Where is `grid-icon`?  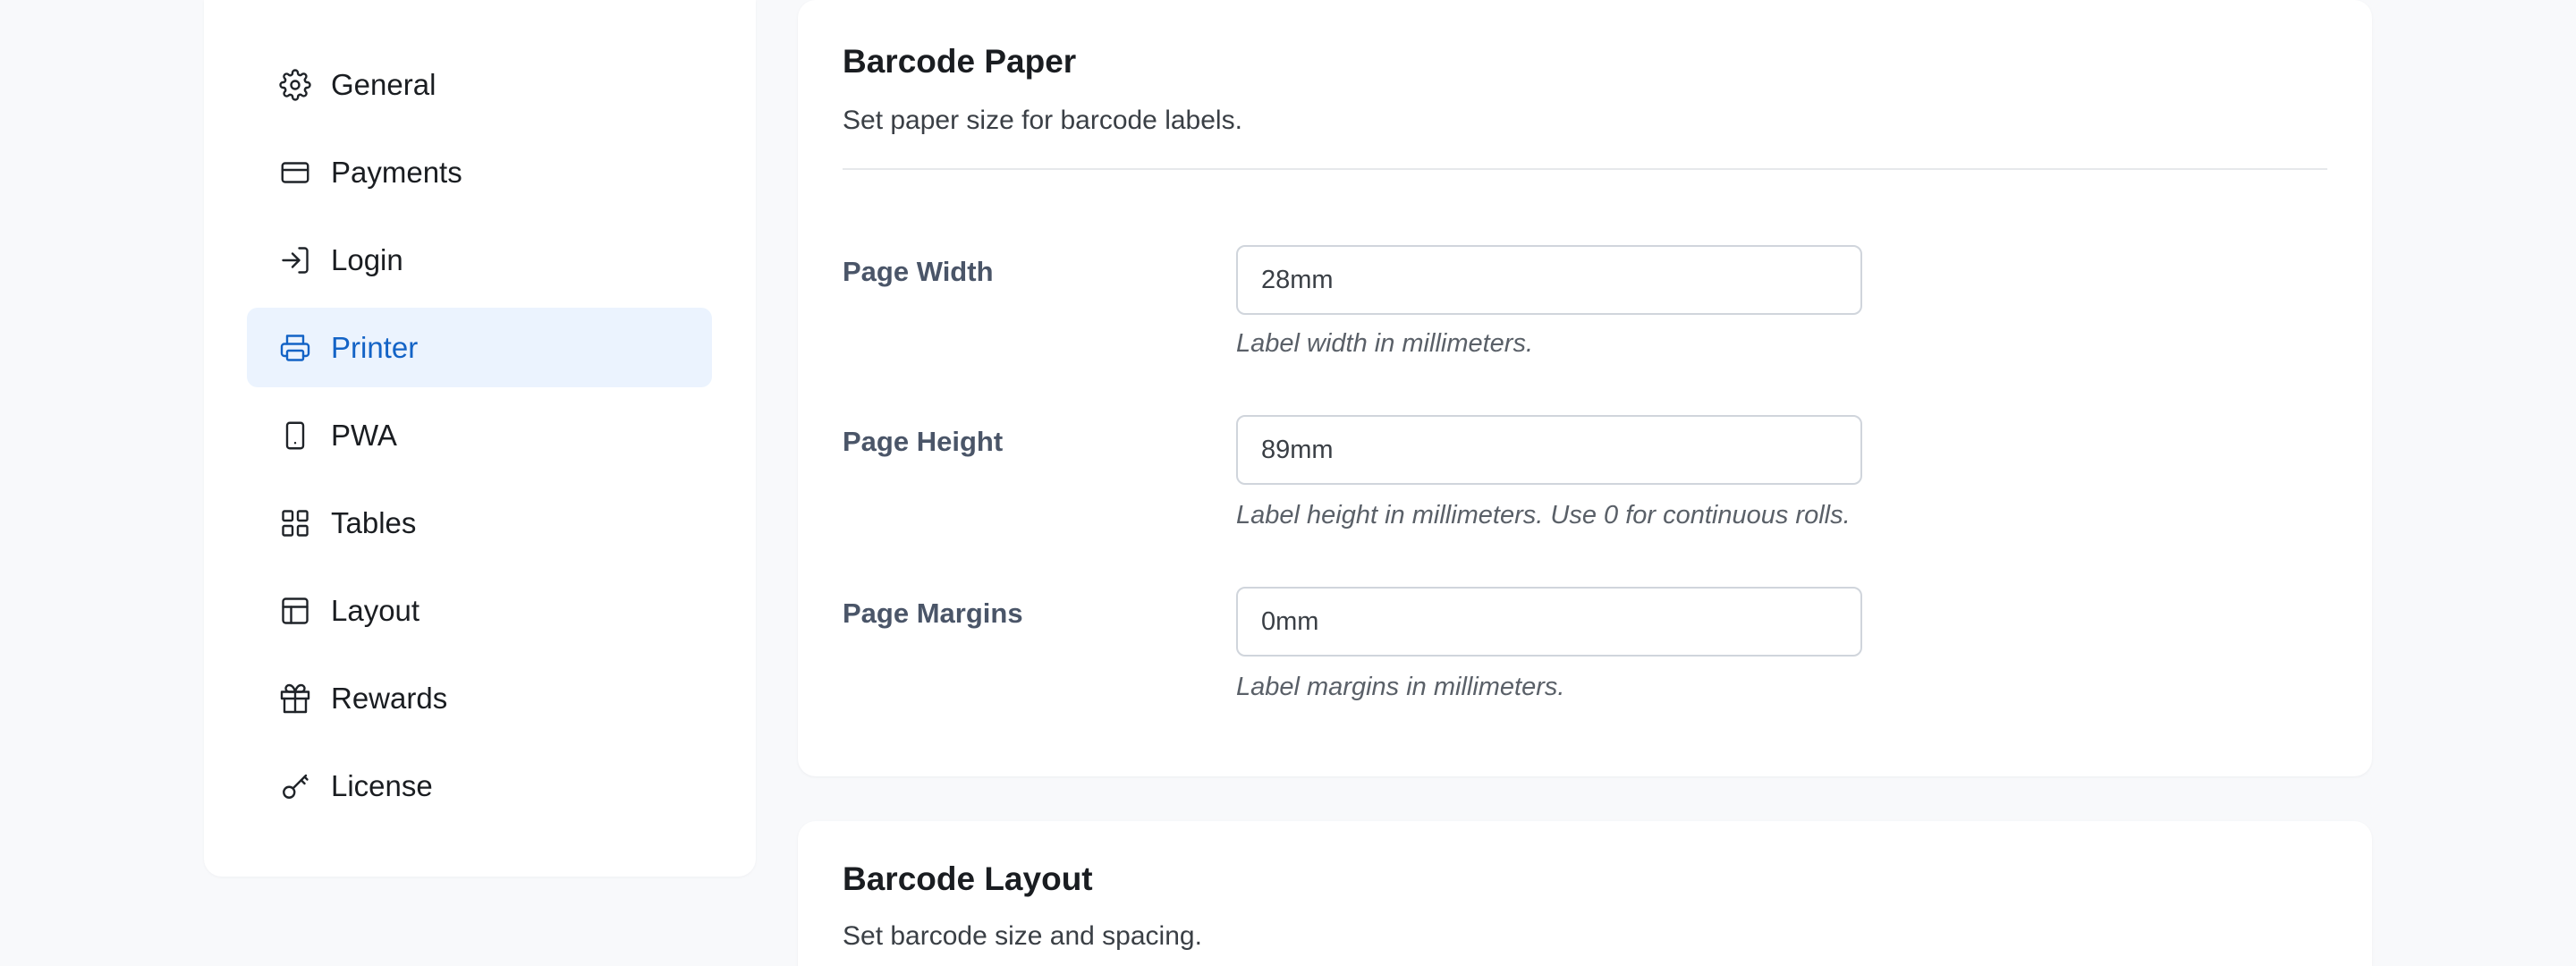
grid-icon is located at coordinates (295, 523).